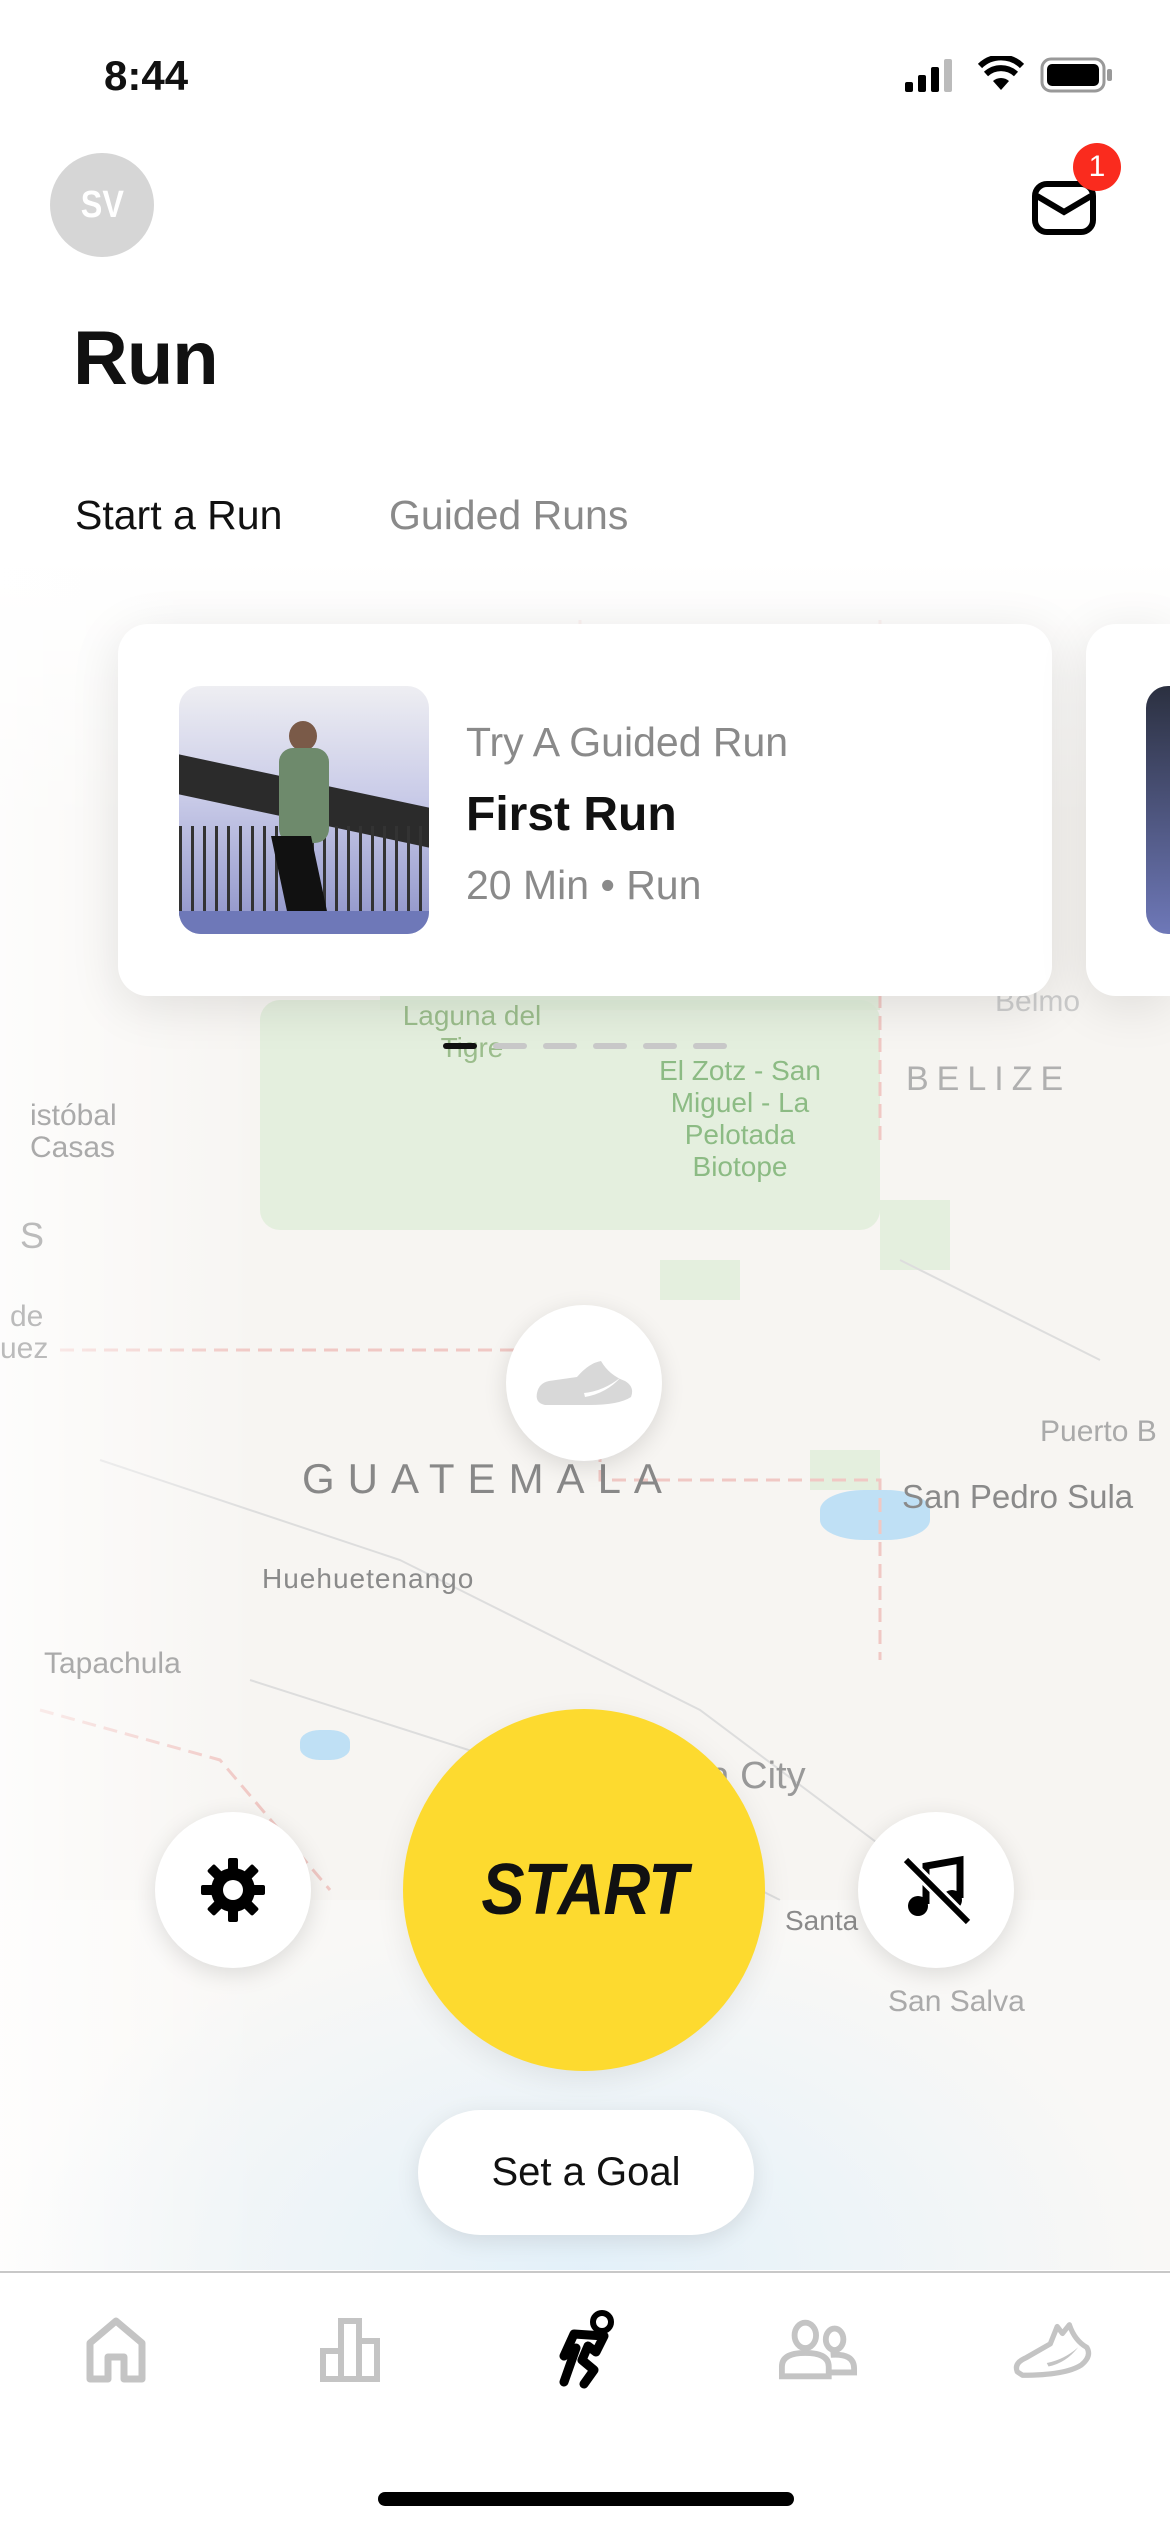 This screenshot has height=2532, width=1170. Describe the element at coordinates (1018, 1496) in the screenshot. I see `map-label: San Pedro Sula` at that location.